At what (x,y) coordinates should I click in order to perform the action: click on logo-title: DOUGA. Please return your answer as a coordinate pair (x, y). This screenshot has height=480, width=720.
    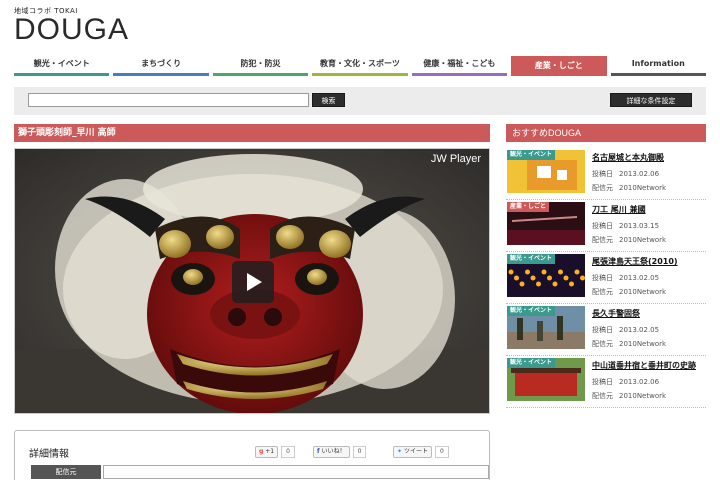
    Looking at the image, I should click on (72, 29).